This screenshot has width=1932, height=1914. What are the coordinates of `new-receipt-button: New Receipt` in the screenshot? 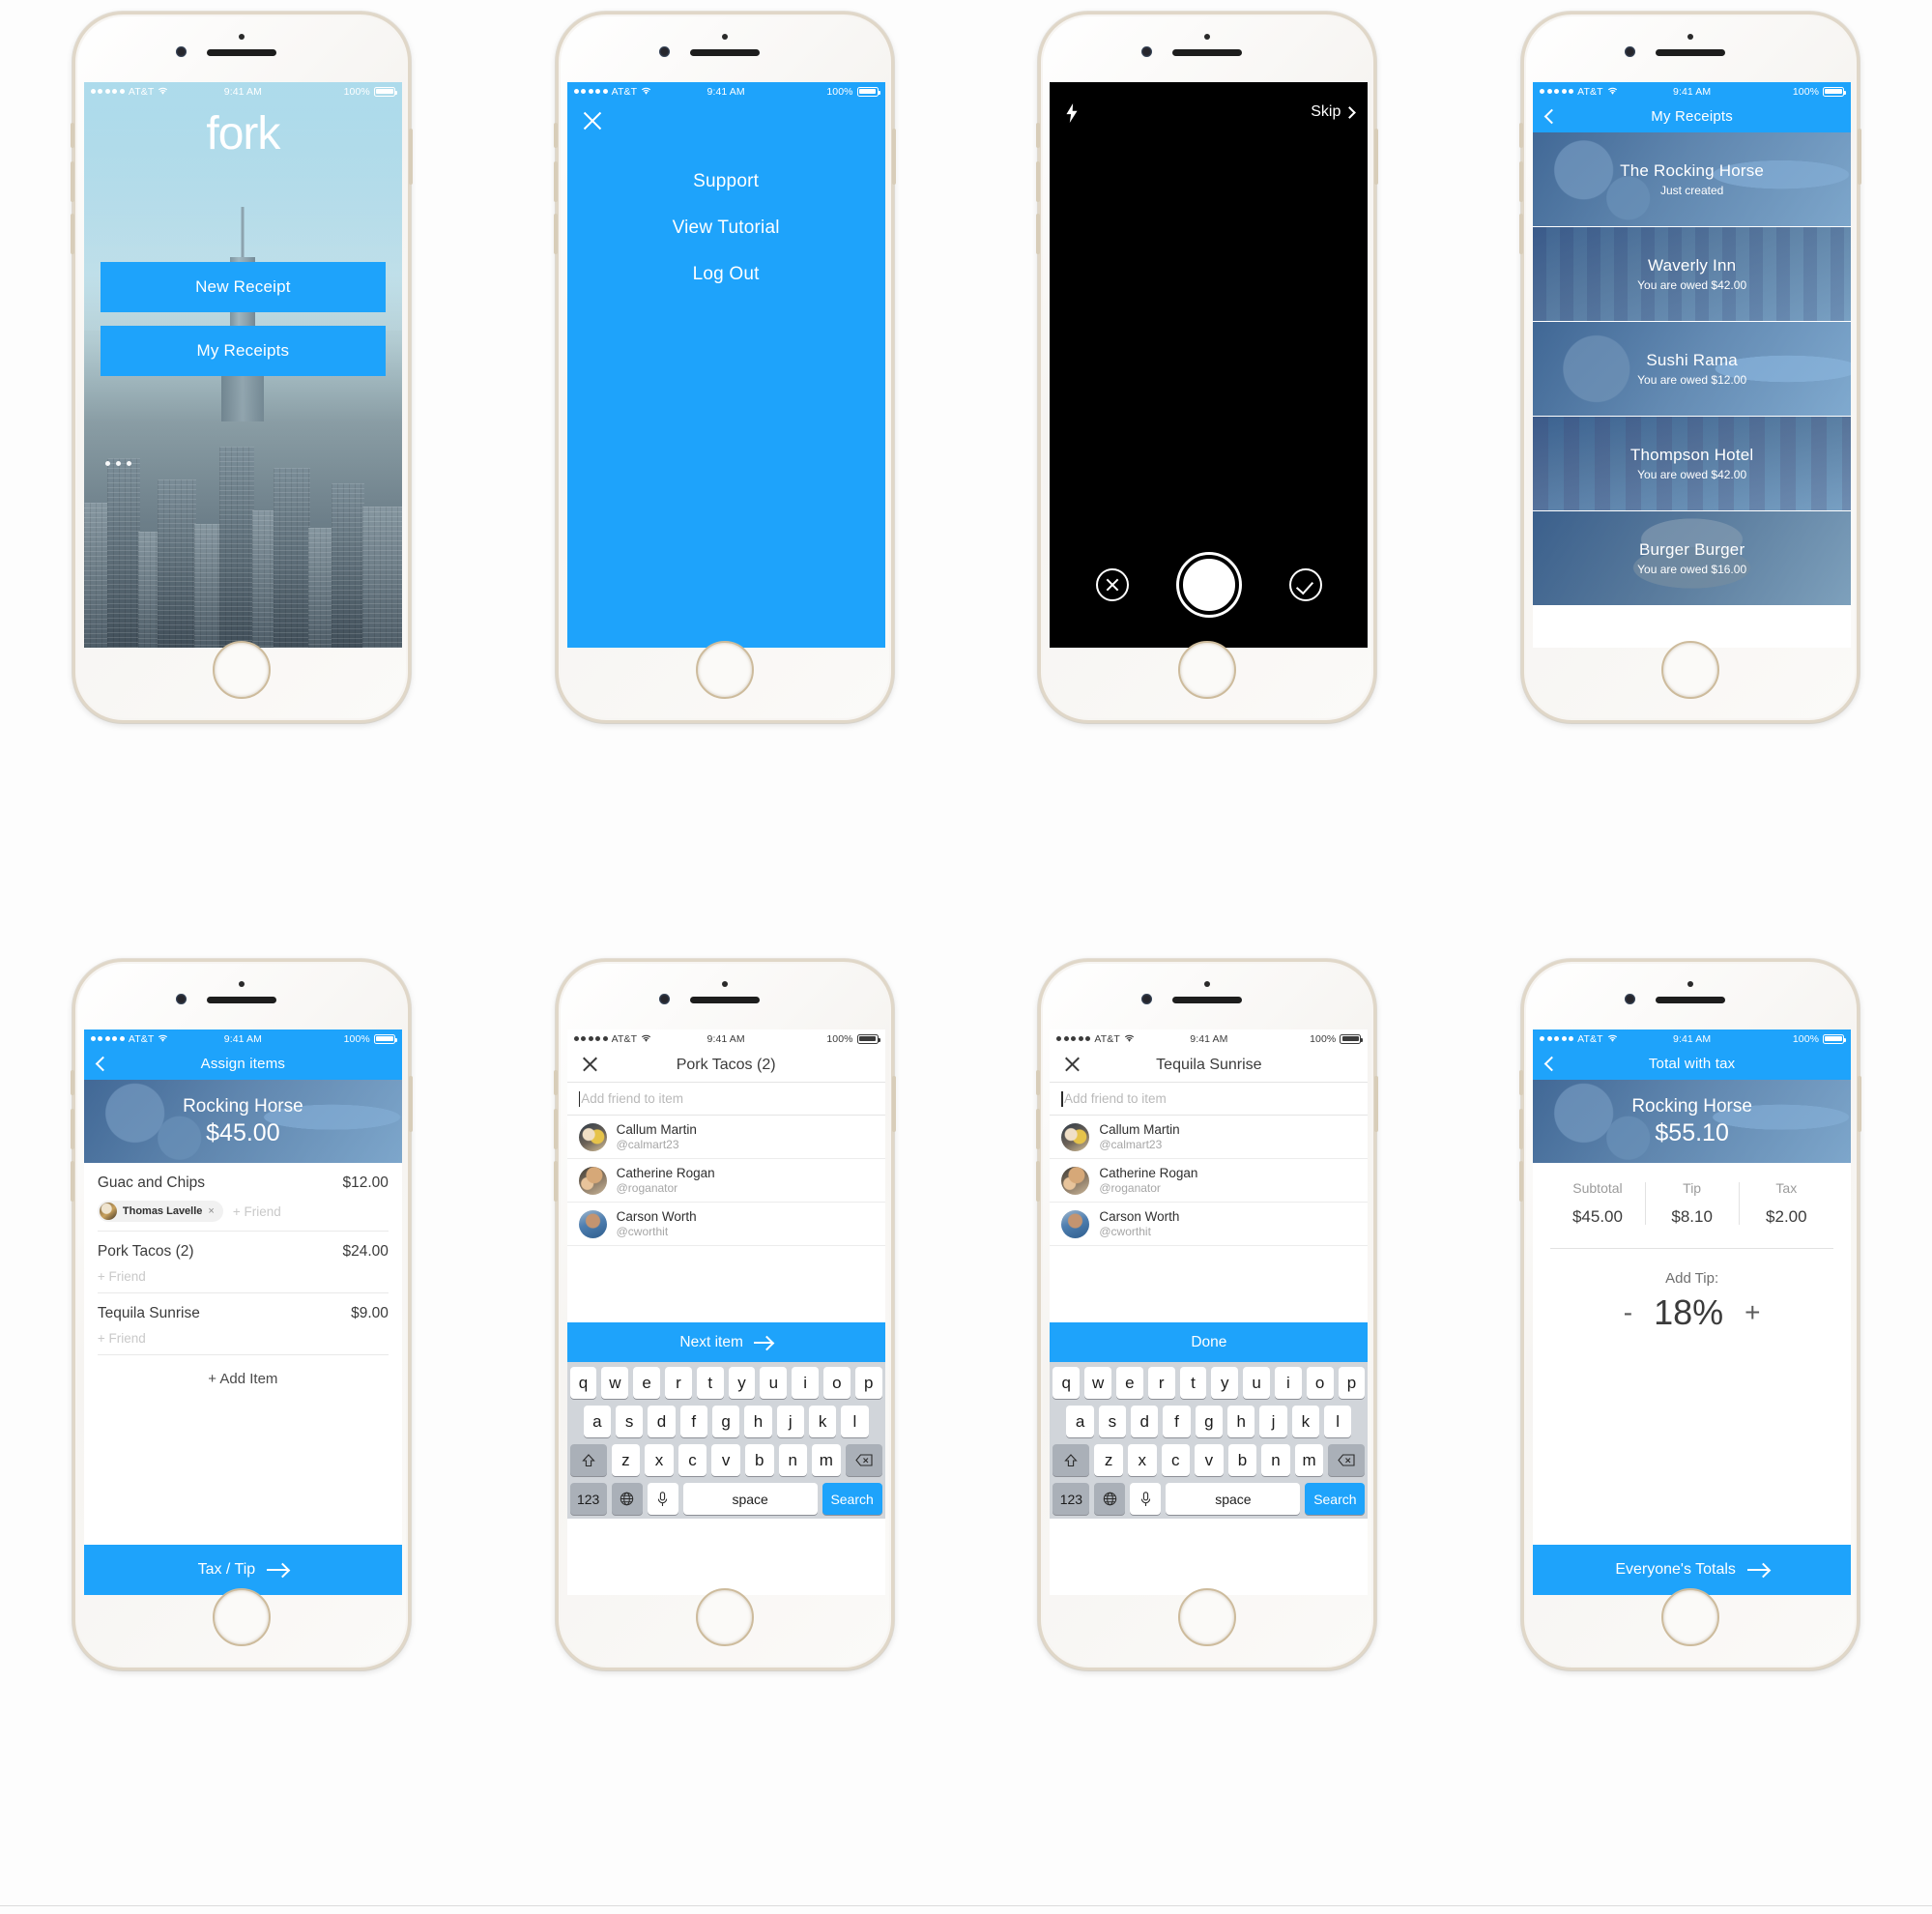 It's located at (243, 287).